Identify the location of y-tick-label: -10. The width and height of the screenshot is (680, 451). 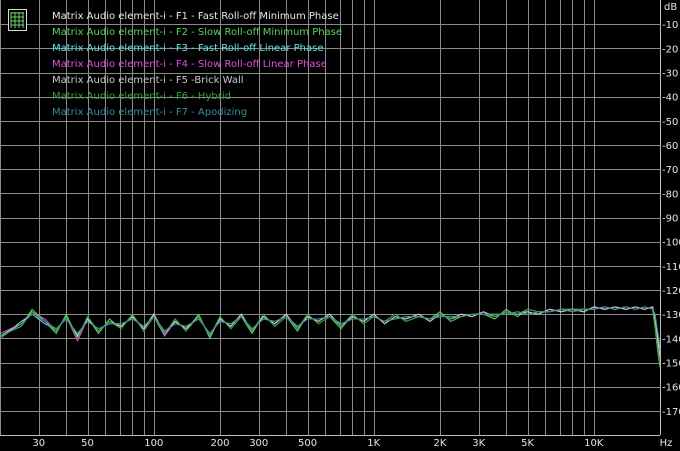
(670, 25).